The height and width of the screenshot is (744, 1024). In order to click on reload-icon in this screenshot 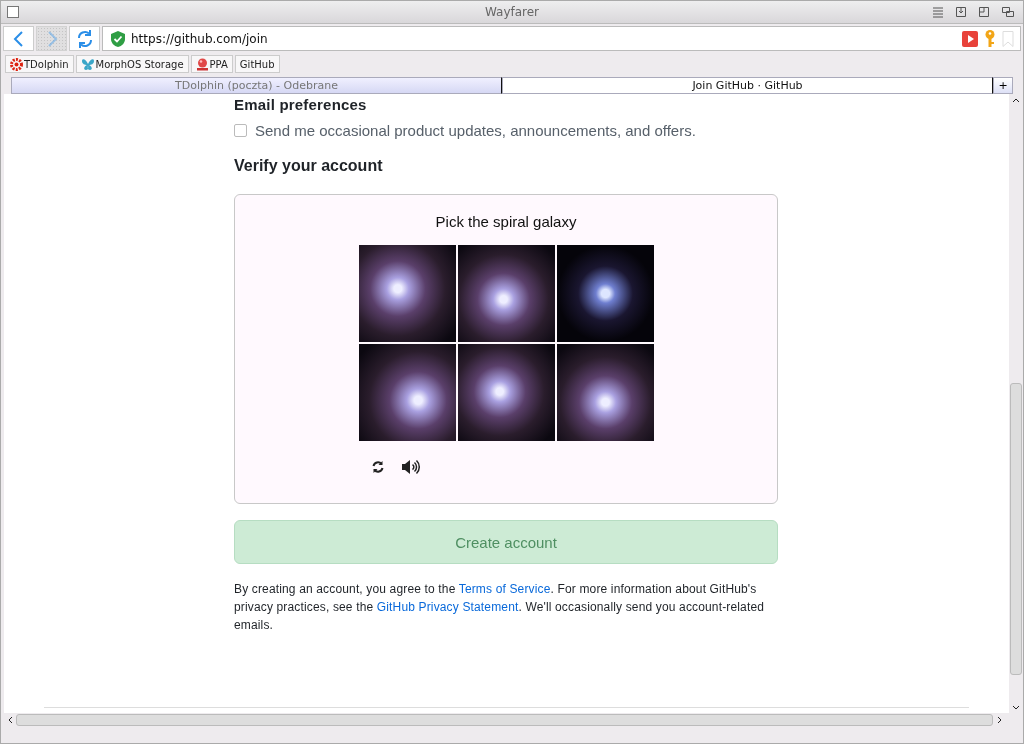, I will do `click(84, 38)`.